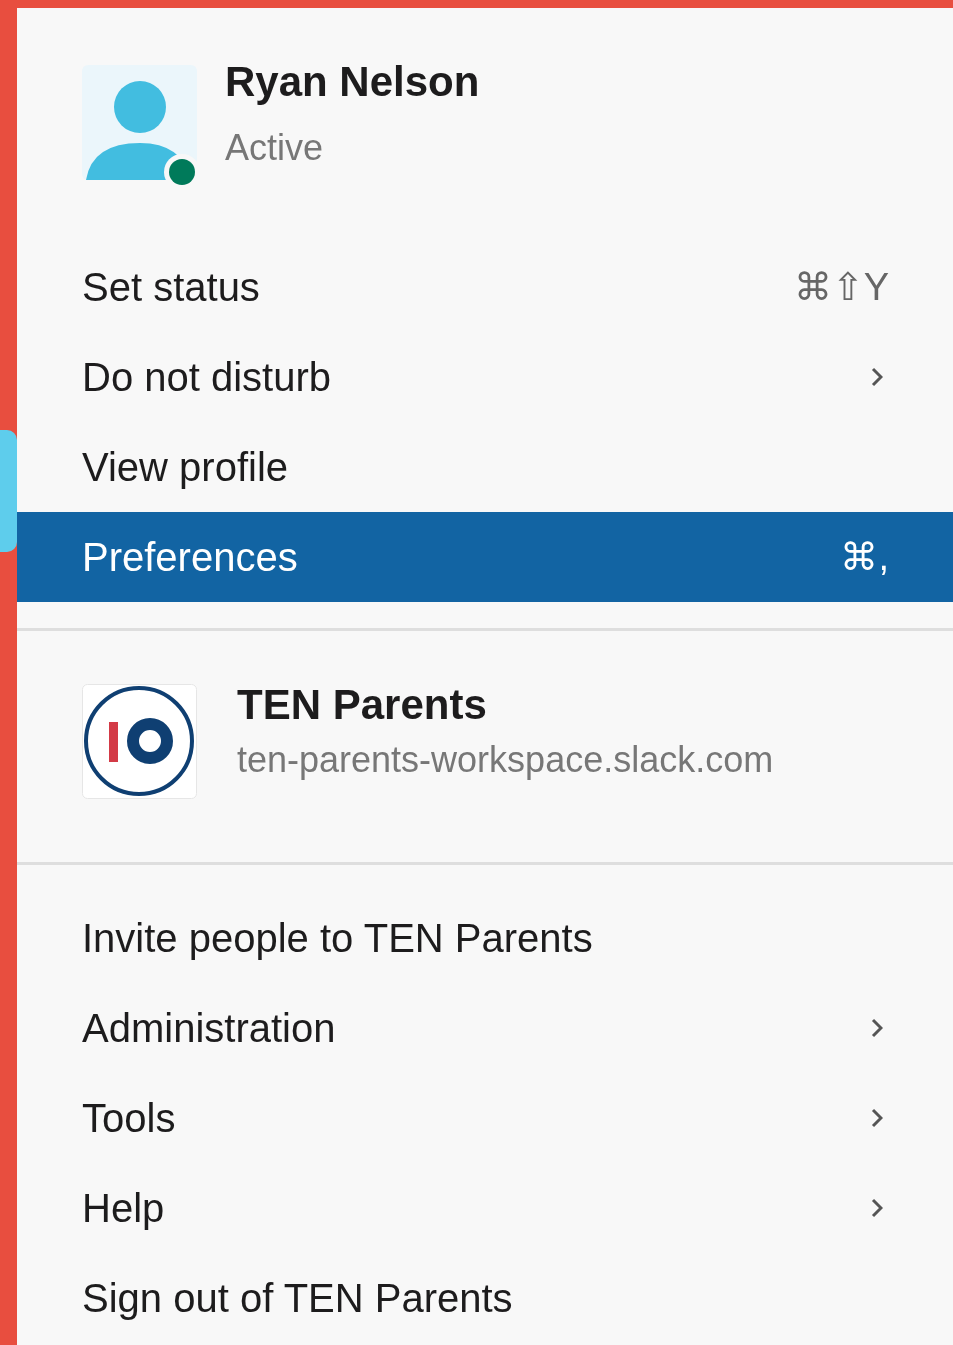 The image size is (953, 1345). I want to click on menu-item: Invite people to TEN Parents, so click(485, 938).